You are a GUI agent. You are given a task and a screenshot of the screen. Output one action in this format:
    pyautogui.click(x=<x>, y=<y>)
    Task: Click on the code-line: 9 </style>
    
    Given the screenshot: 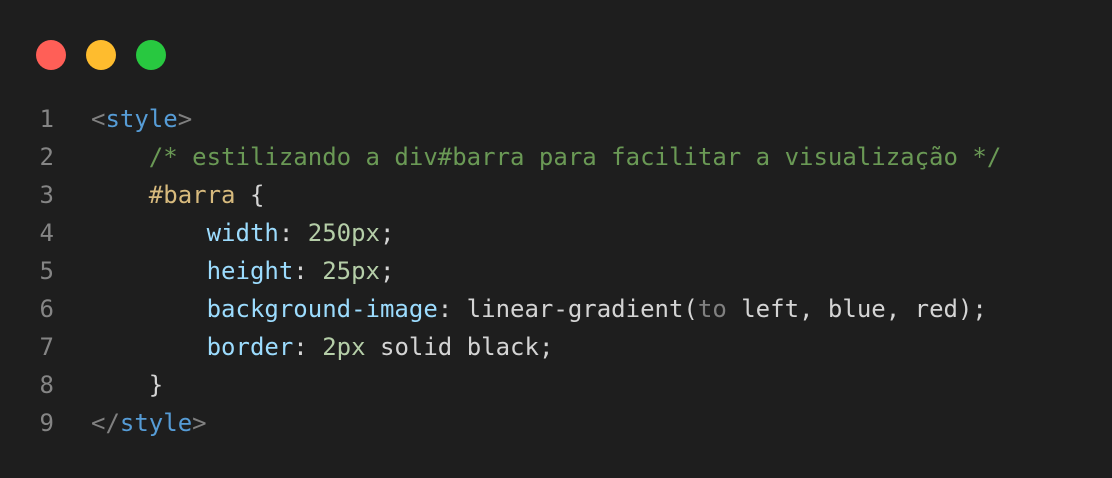 What is the action you would take?
    pyautogui.click(x=556, y=423)
    